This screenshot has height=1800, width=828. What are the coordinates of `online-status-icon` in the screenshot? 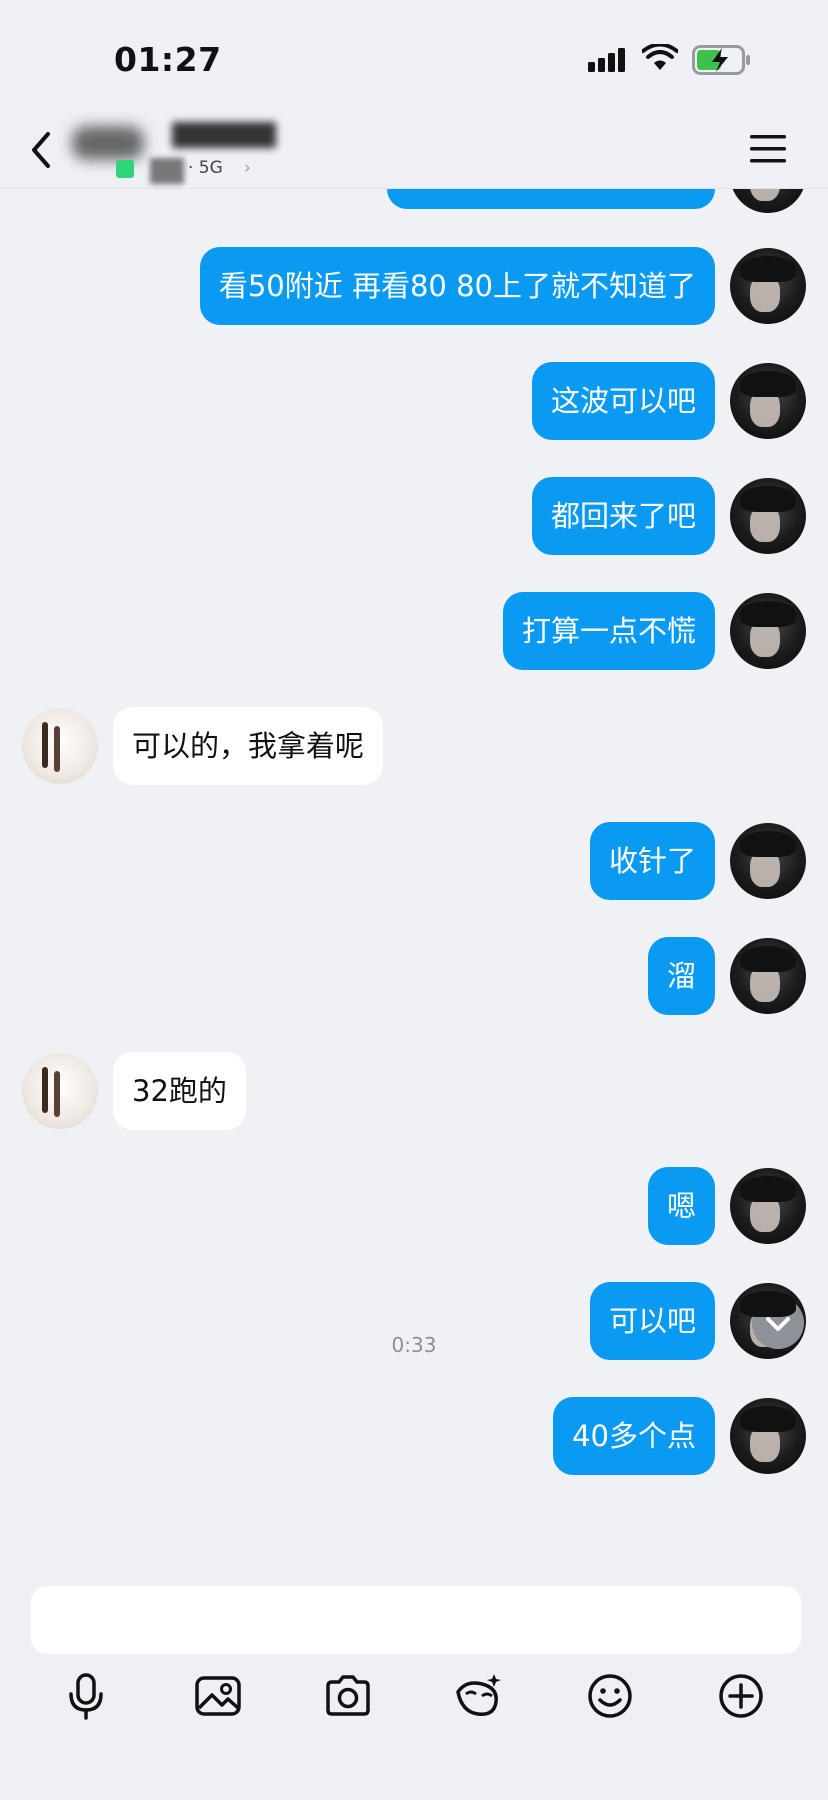 It's located at (125, 169).